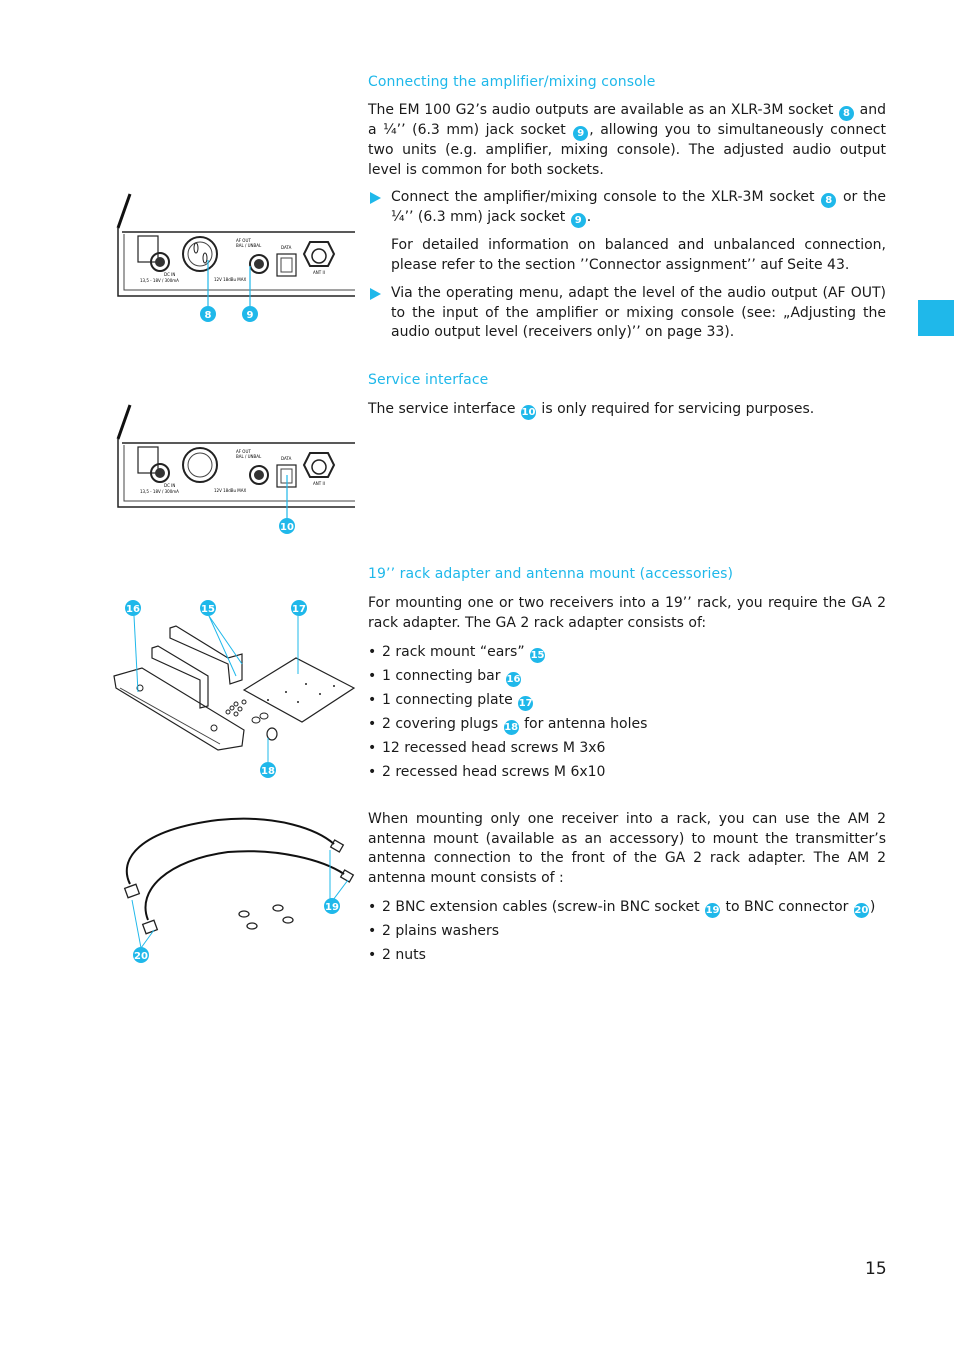  Describe the element at coordinates (404, 955) in the screenshot. I see `text: 2 nuts` at that location.